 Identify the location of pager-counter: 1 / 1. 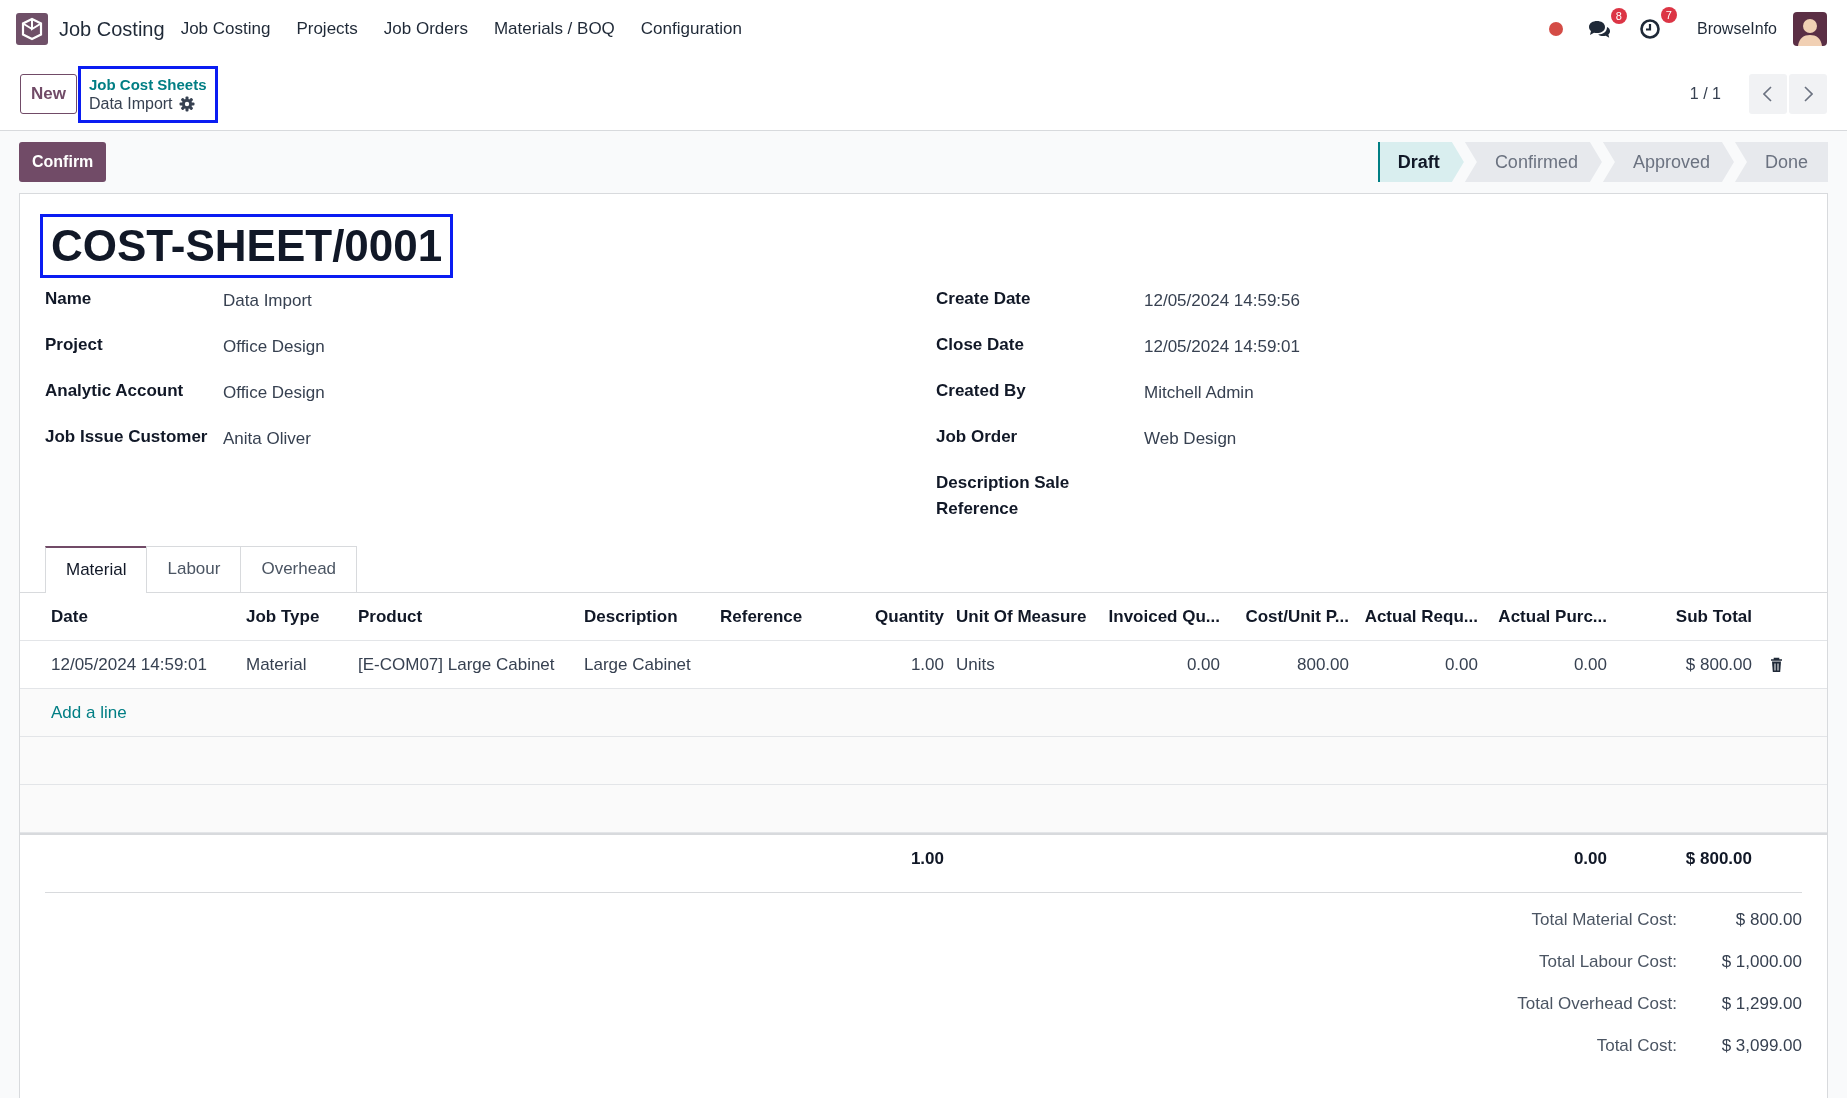
(1705, 94).